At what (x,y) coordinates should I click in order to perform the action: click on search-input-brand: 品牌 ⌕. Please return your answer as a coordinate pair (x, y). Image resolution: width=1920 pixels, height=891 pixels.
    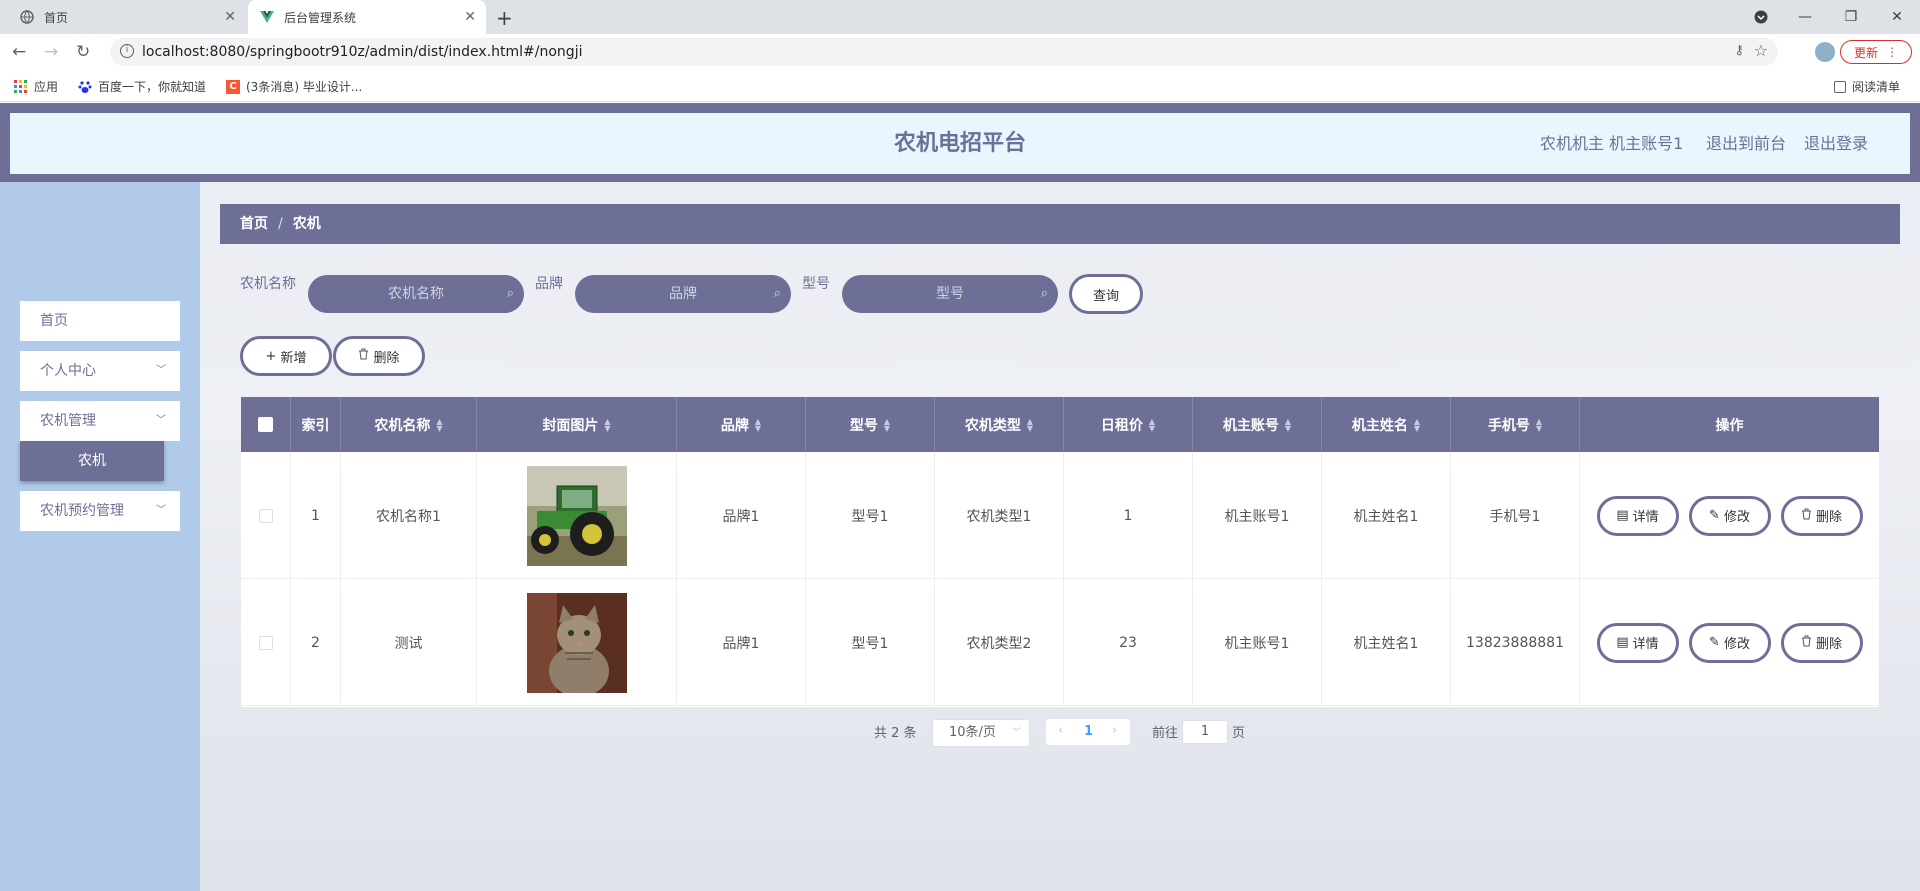
    Looking at the image, I should click on (683, 294).